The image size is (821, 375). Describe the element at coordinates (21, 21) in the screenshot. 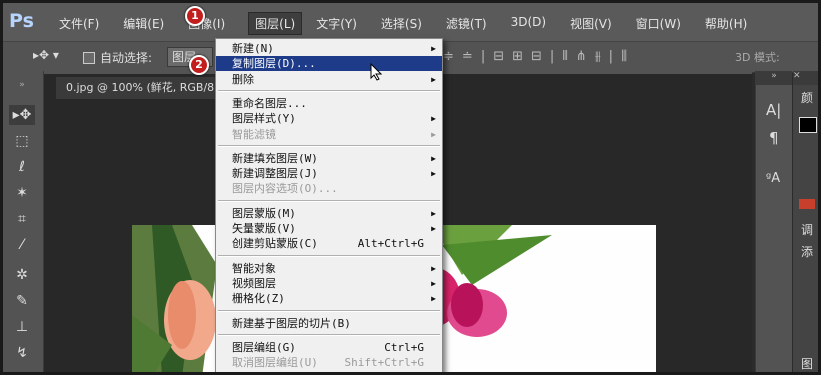

I see `app-logo: Ps` at that location.